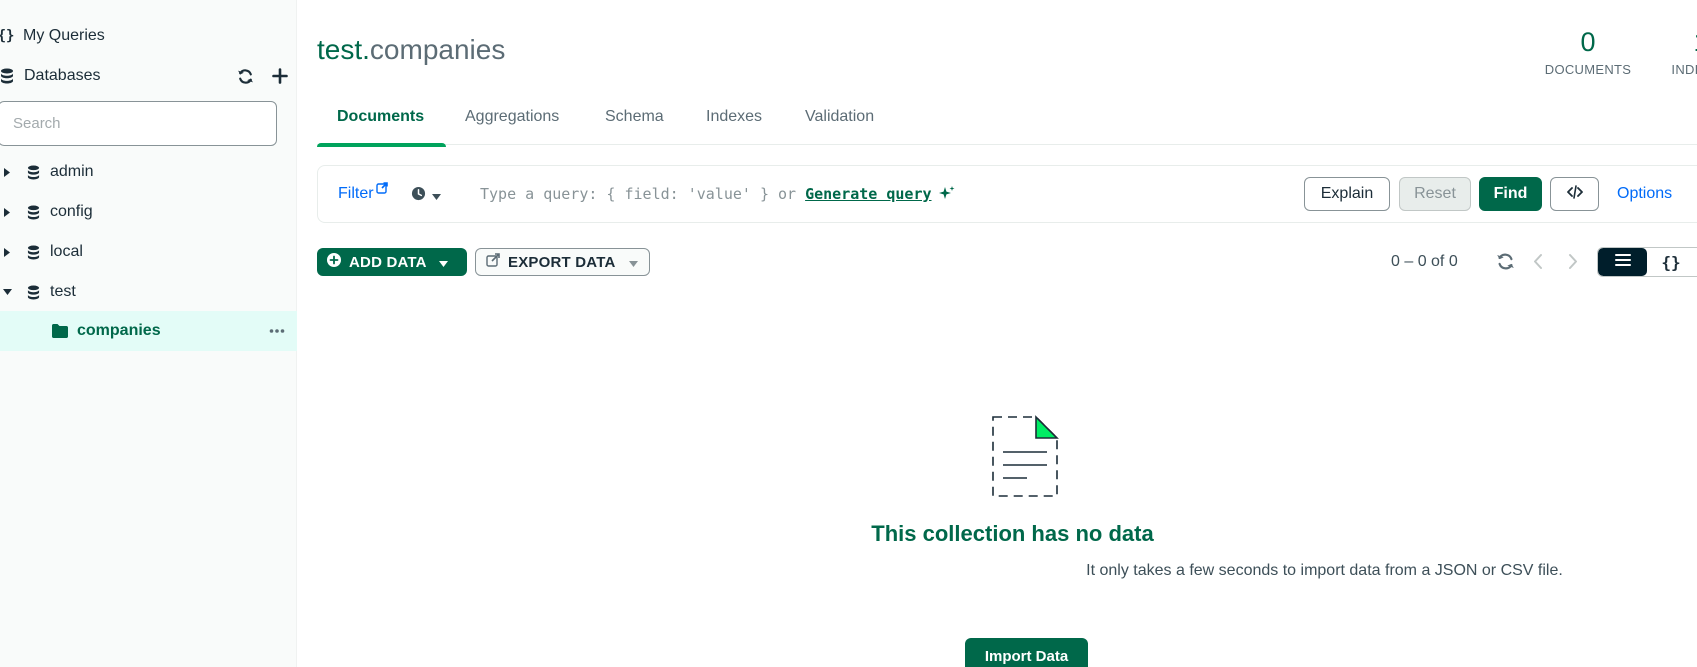  Describe the element at coordinates (493, 262) in the screenshot. I see `export-icon` at that location.